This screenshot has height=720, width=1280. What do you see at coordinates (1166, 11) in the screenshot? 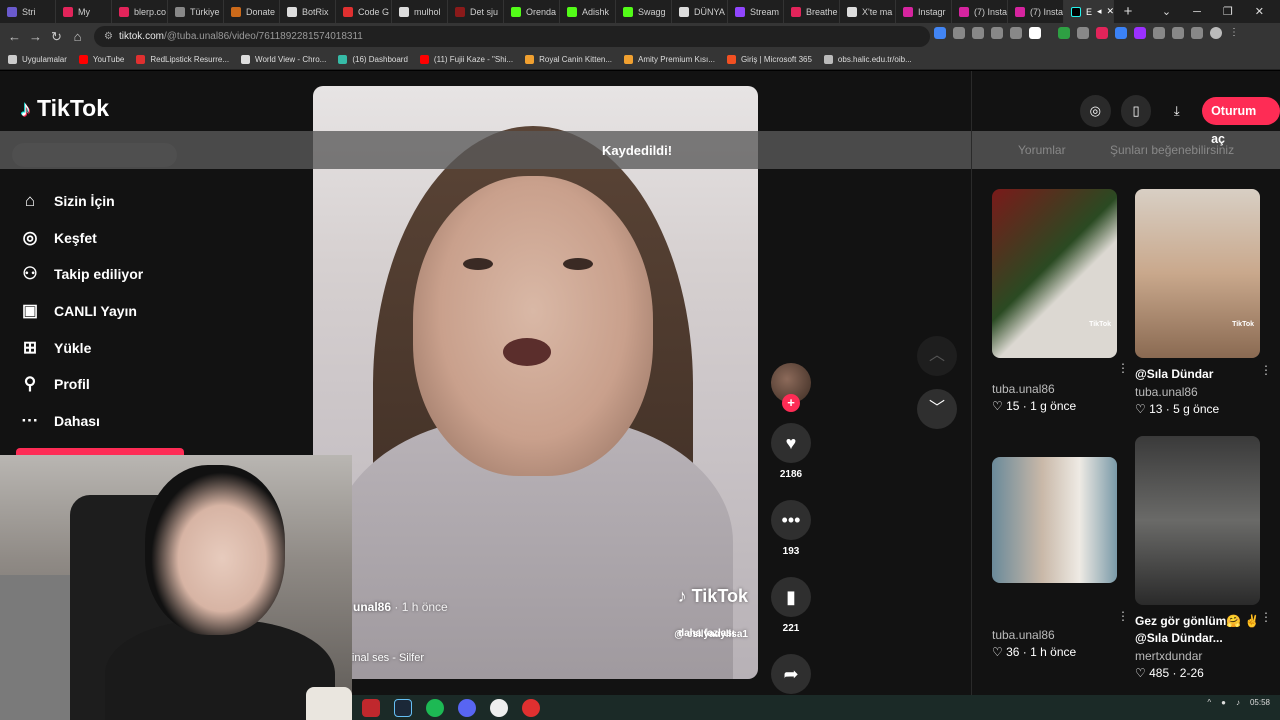
I see `tab-search-icon: ⌄` at bounding box center [1166, 11].